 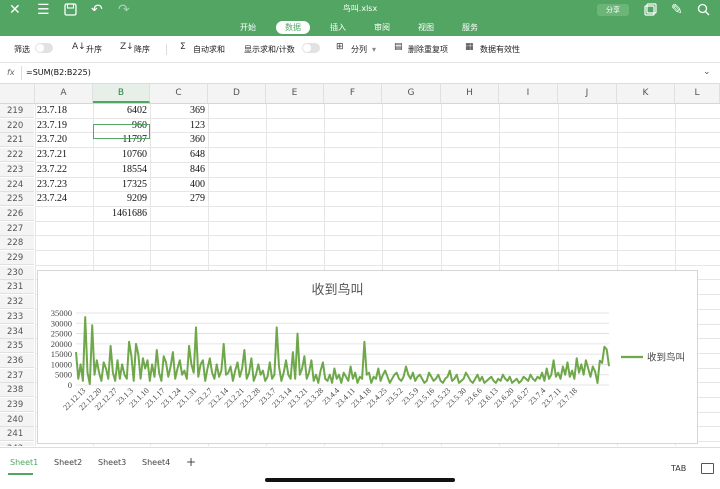 I want to click on row-header: 232, so click(x=17, y=302).